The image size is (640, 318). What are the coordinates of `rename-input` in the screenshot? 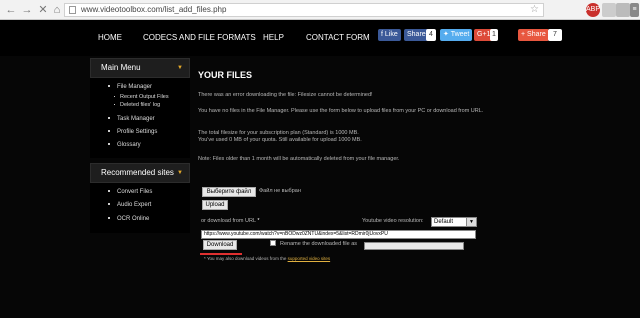 It's located at (414, 246).